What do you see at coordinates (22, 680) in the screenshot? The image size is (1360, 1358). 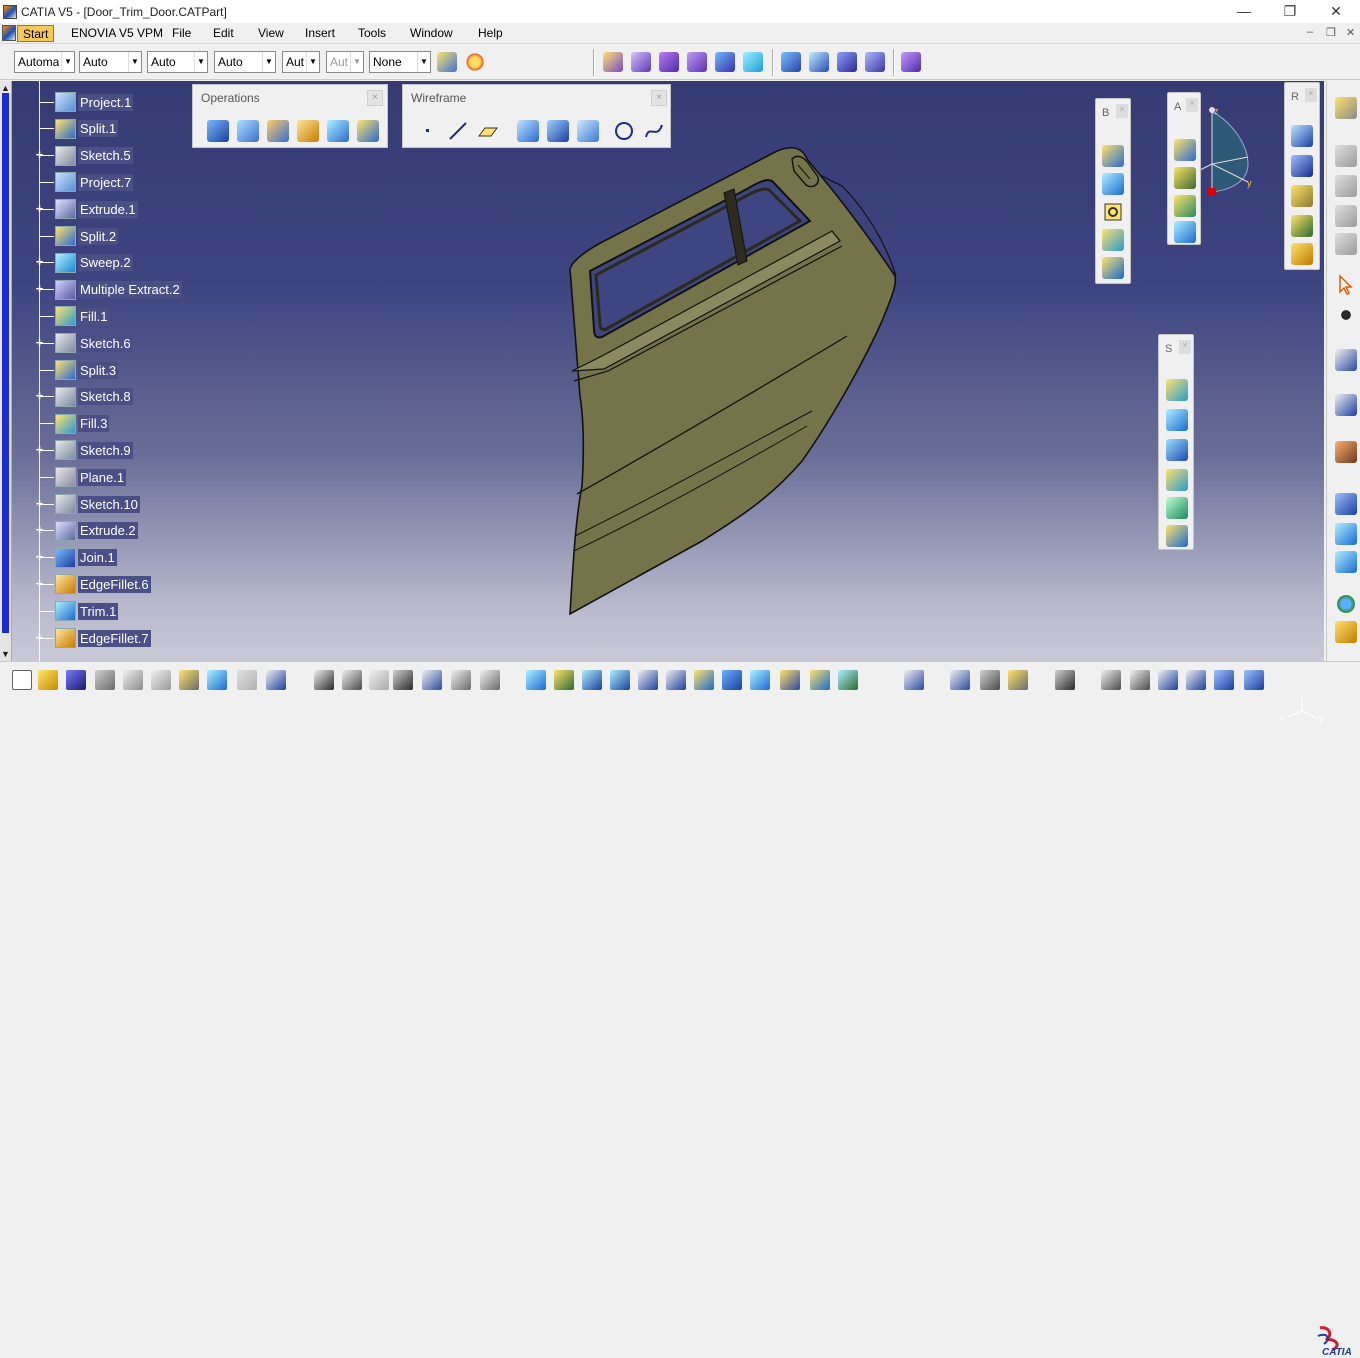 I see `new-file-icon` at bounding box center [22, 680].